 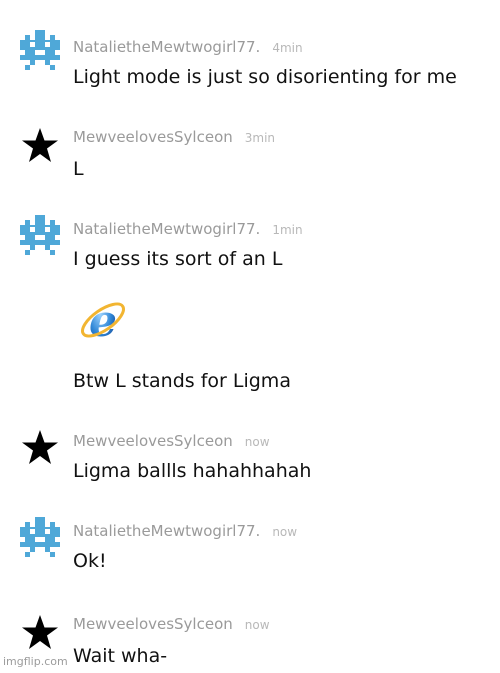 I want to click on message-text: Ok!, so click(x=90, y=561).